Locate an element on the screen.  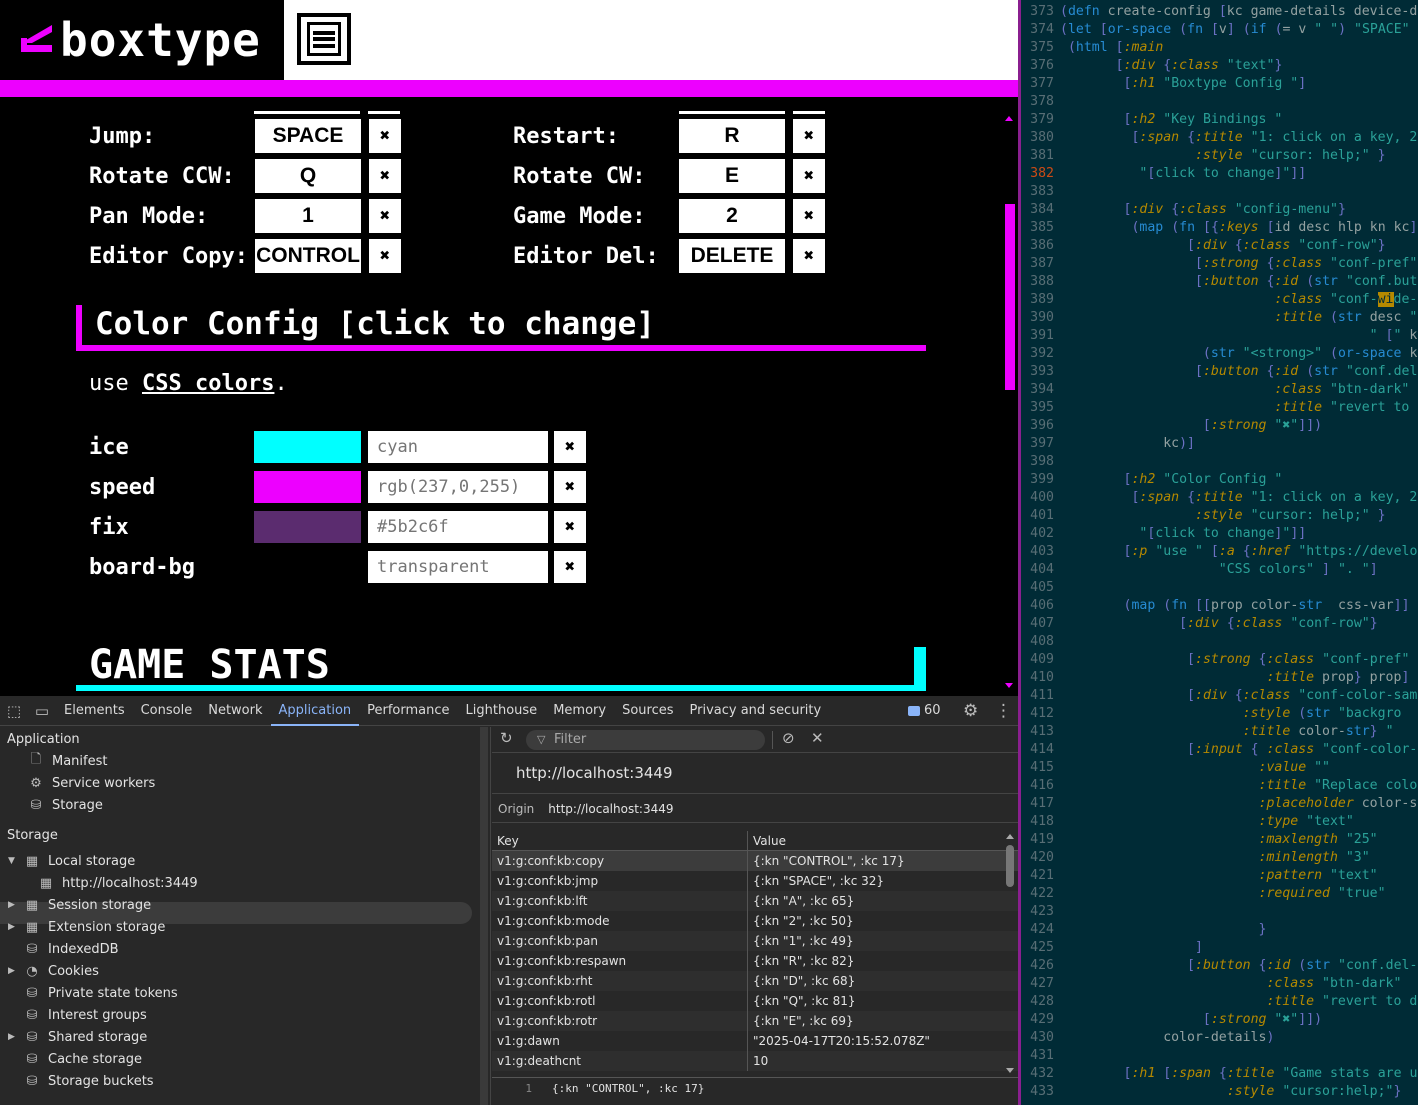
gear-icon: ⚙ is located at coordinates (970, 711).